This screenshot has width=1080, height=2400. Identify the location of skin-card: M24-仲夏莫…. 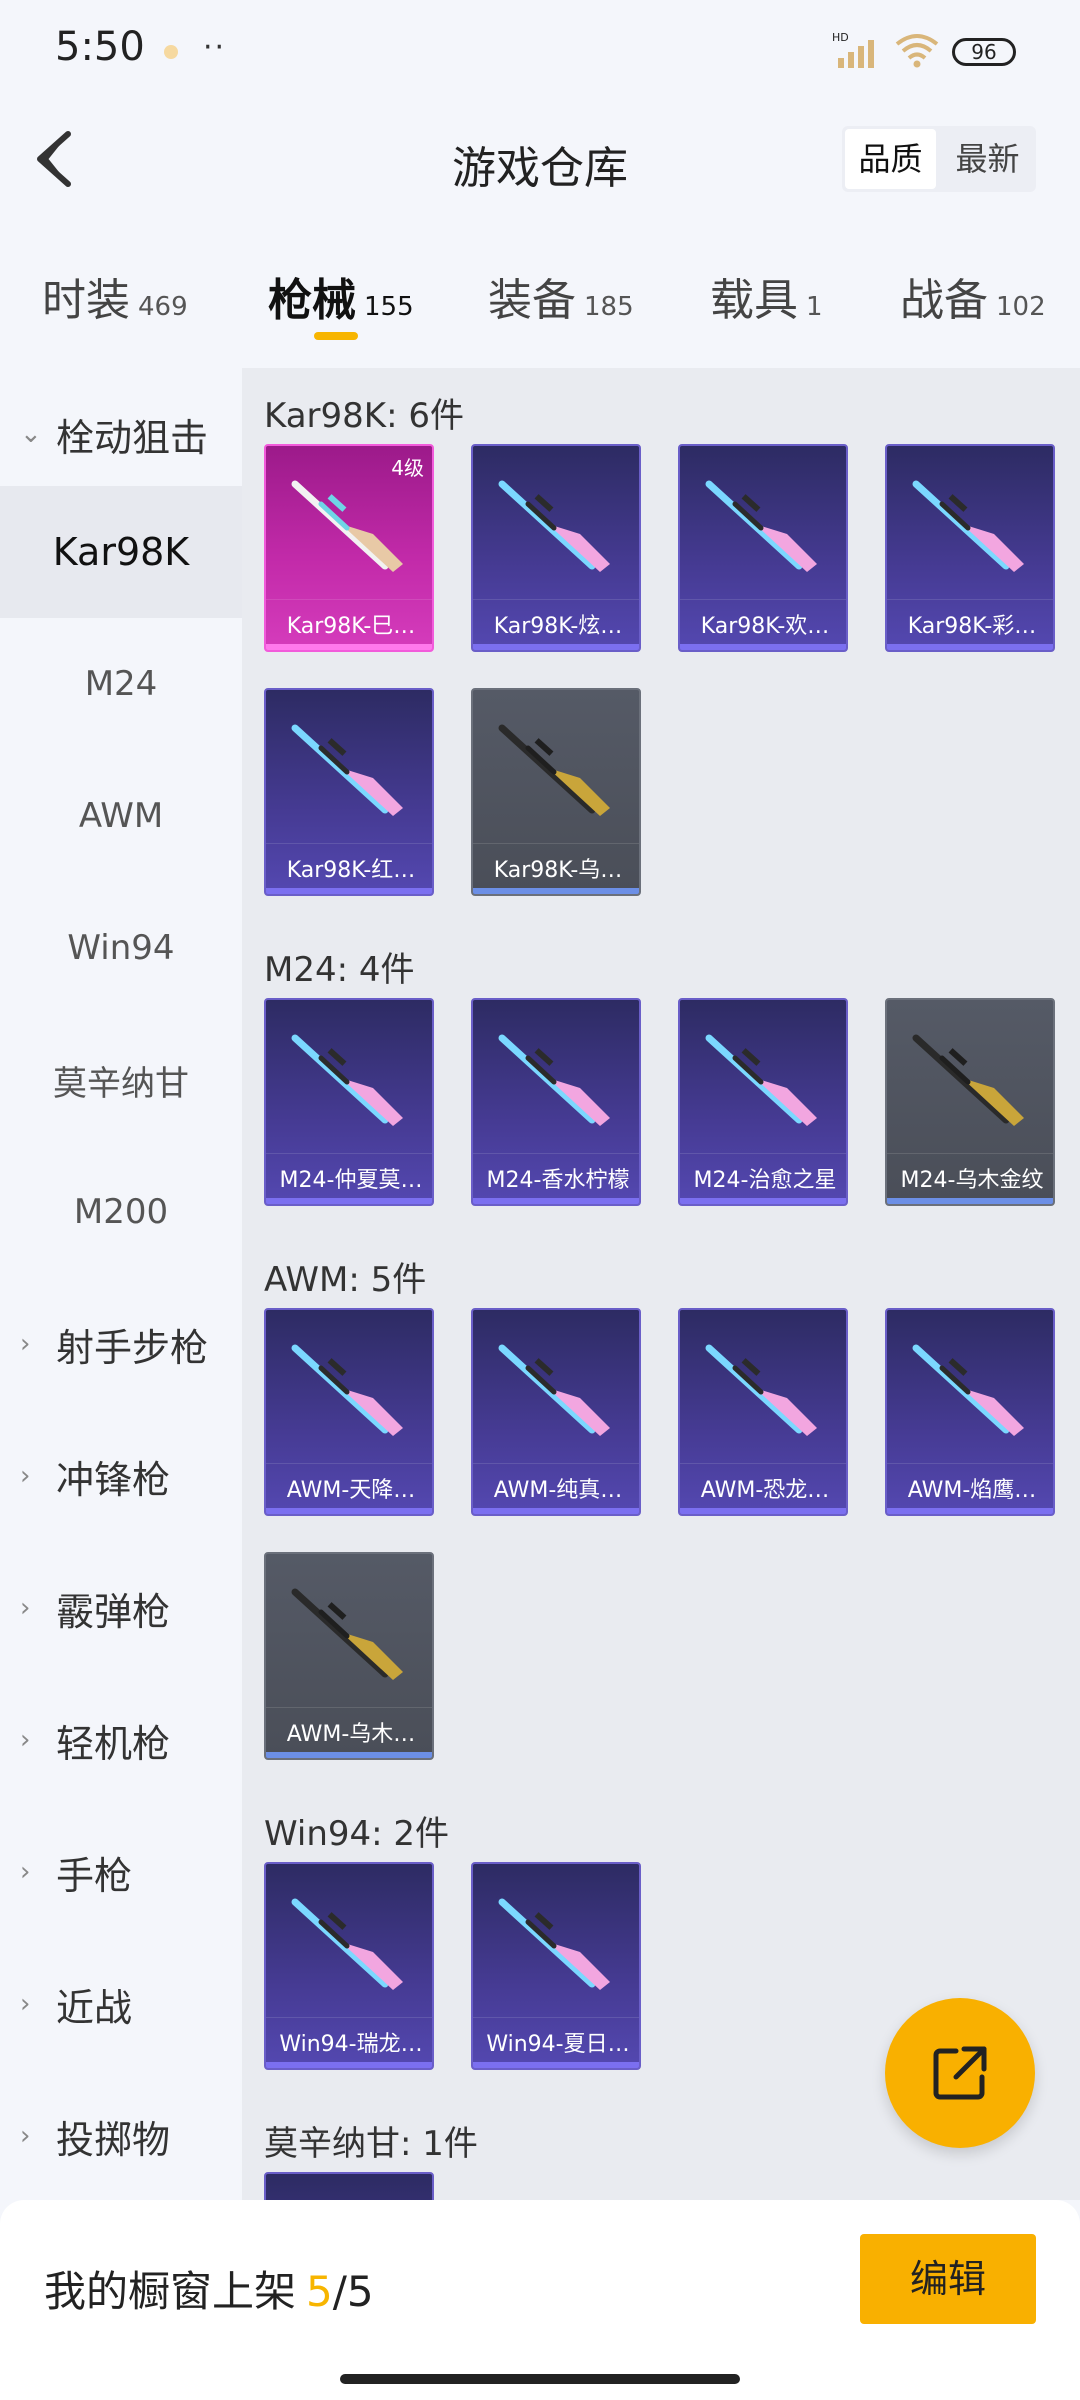
(349, 1102).